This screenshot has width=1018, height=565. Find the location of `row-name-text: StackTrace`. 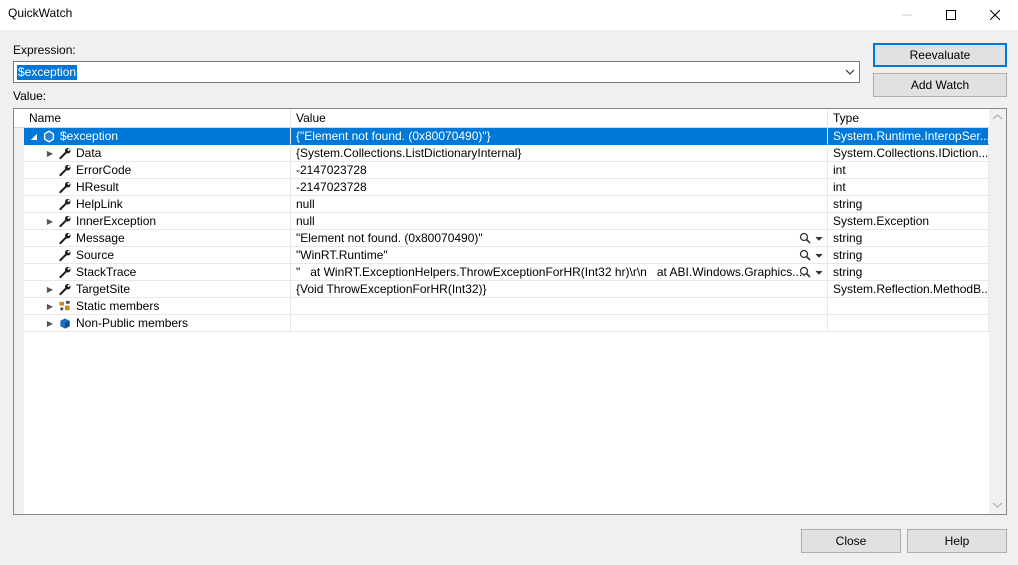

row-name-text: StackTrace is located at coordinates (106, 272).